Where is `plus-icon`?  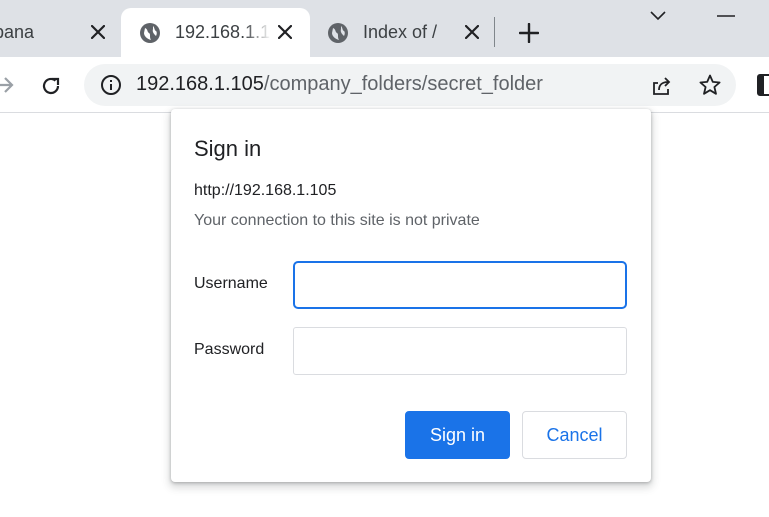
plus-icon is located at coordinates (529, 33).